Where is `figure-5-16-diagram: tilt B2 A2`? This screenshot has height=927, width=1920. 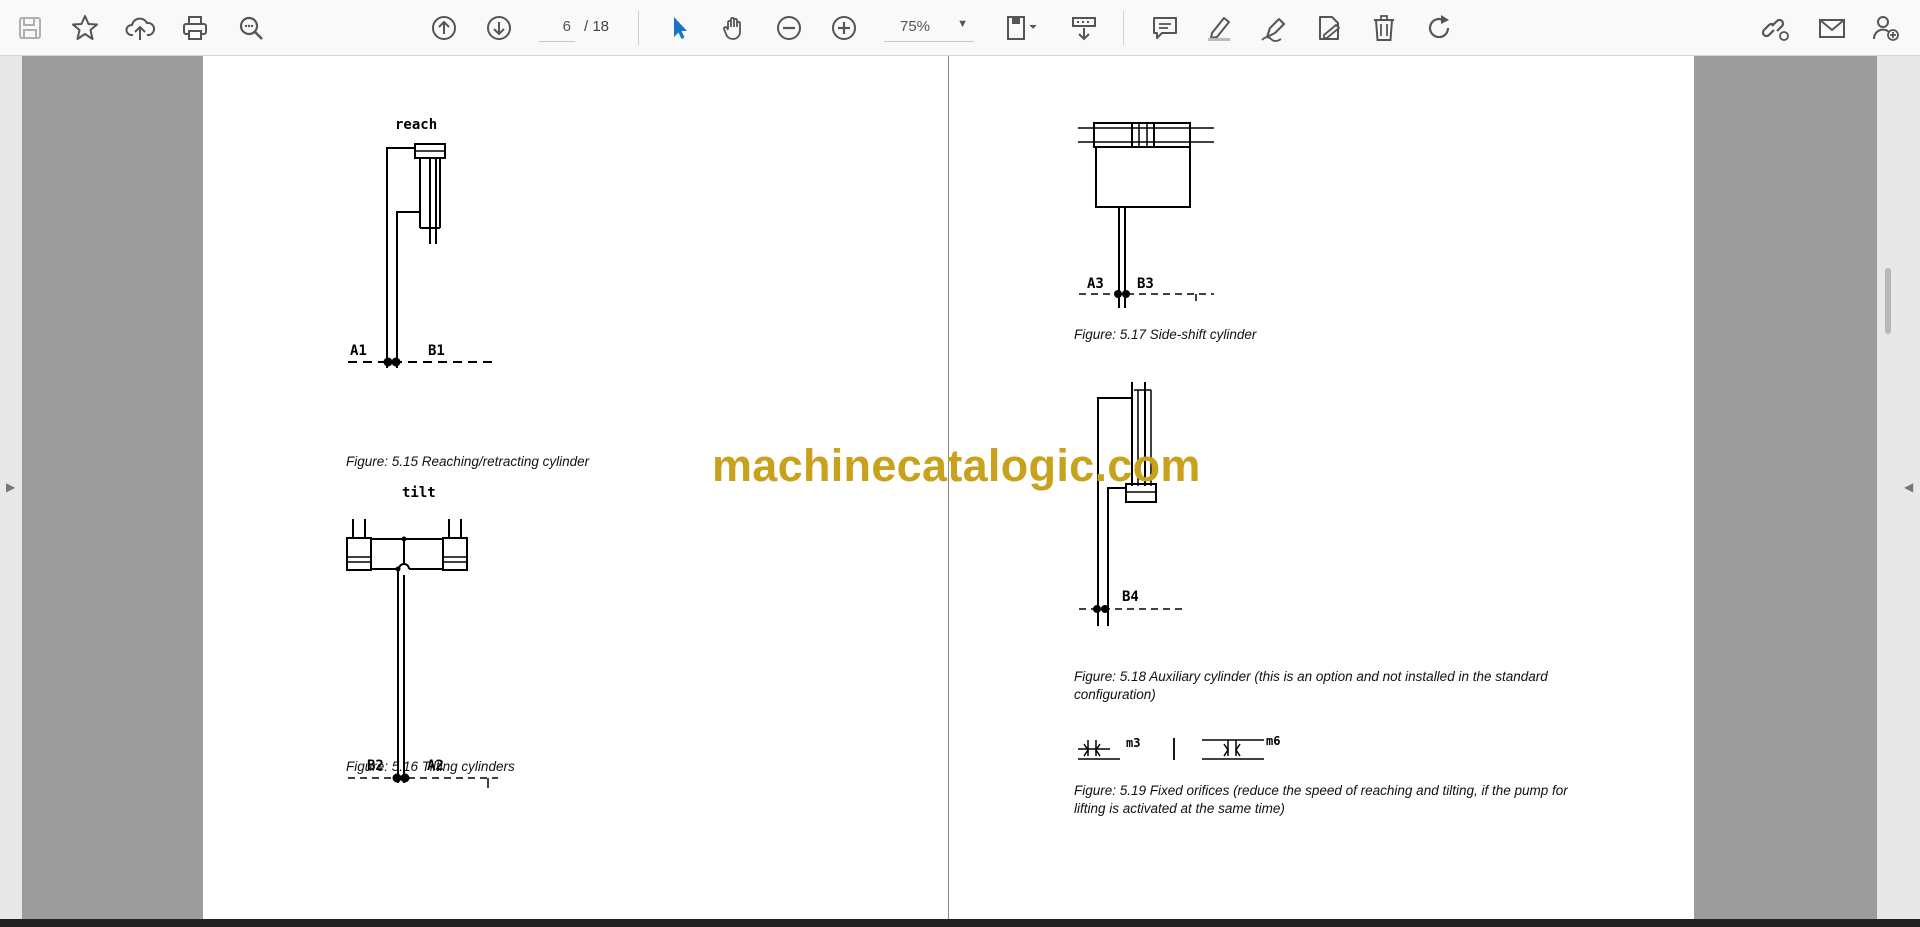
figure-5-16-diagram: tilt B2 A2 is located at coordinates (422, 636).